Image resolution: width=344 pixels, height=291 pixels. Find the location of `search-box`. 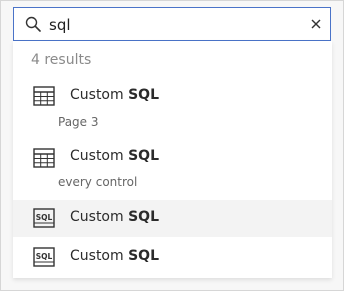

search-box is located at coordinates (172, 24).